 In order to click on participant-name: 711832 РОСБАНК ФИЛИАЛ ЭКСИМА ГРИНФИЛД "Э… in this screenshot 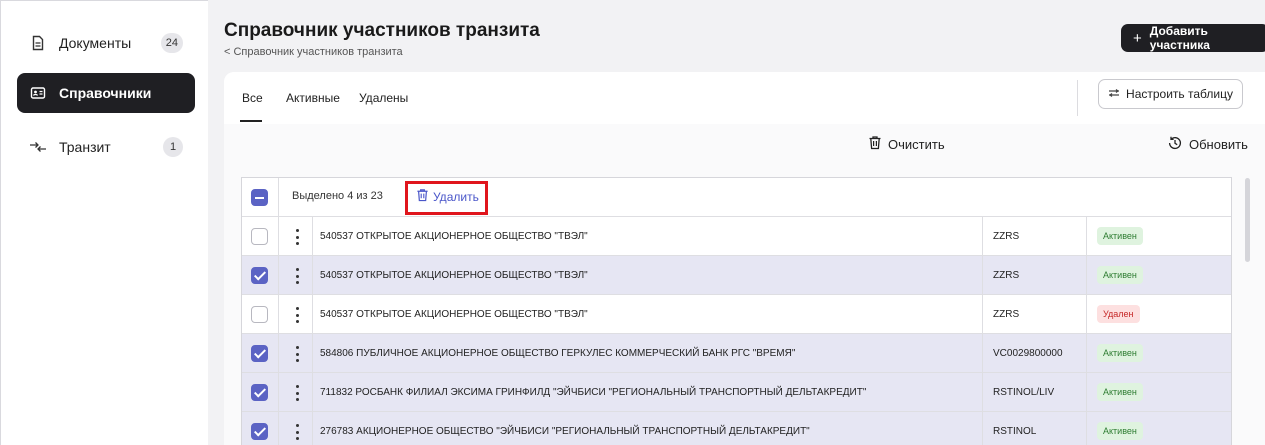, I will do `click(593, 392)`.